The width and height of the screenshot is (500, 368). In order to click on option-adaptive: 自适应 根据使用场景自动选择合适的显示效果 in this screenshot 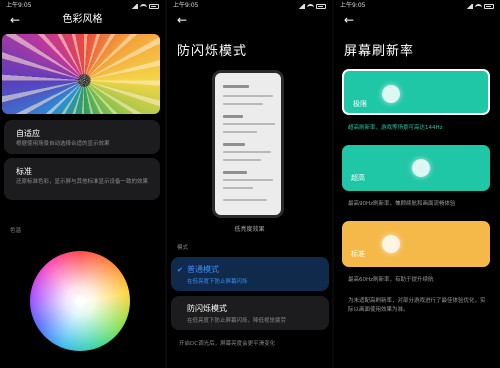, I will do `click(82, 137)`.